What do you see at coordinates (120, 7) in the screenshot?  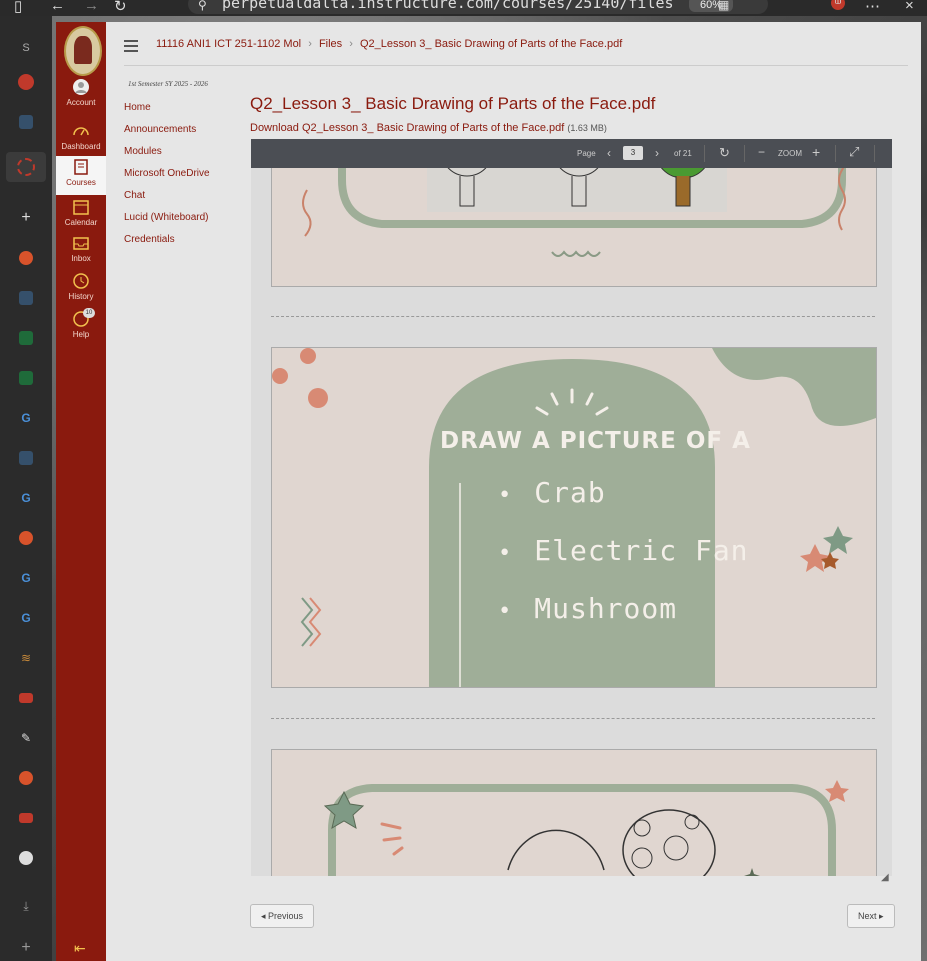 I see `reload-icon: ↻` at bounding box center [120, 7].